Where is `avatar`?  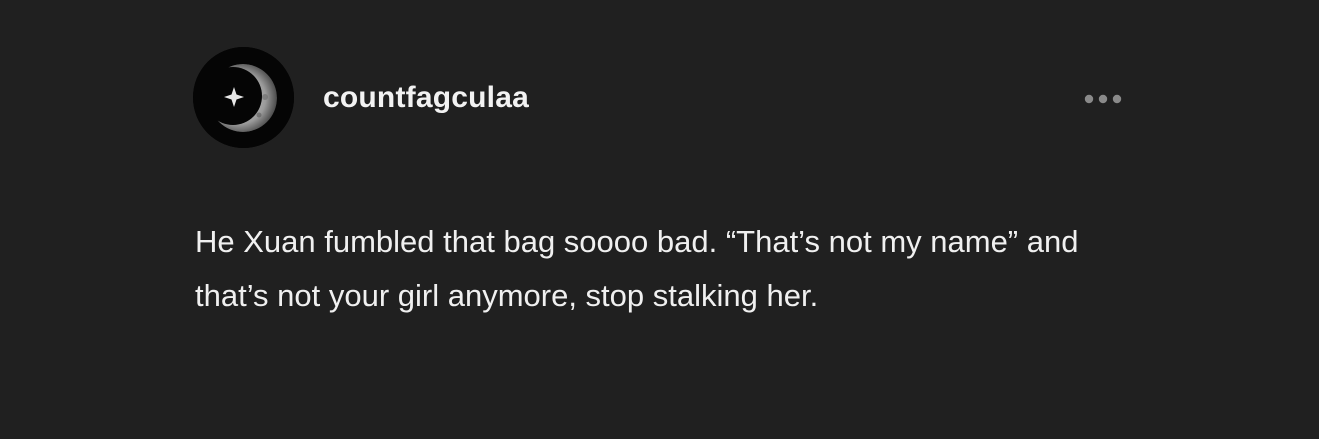
avatar is located at coordinates (243, 97).